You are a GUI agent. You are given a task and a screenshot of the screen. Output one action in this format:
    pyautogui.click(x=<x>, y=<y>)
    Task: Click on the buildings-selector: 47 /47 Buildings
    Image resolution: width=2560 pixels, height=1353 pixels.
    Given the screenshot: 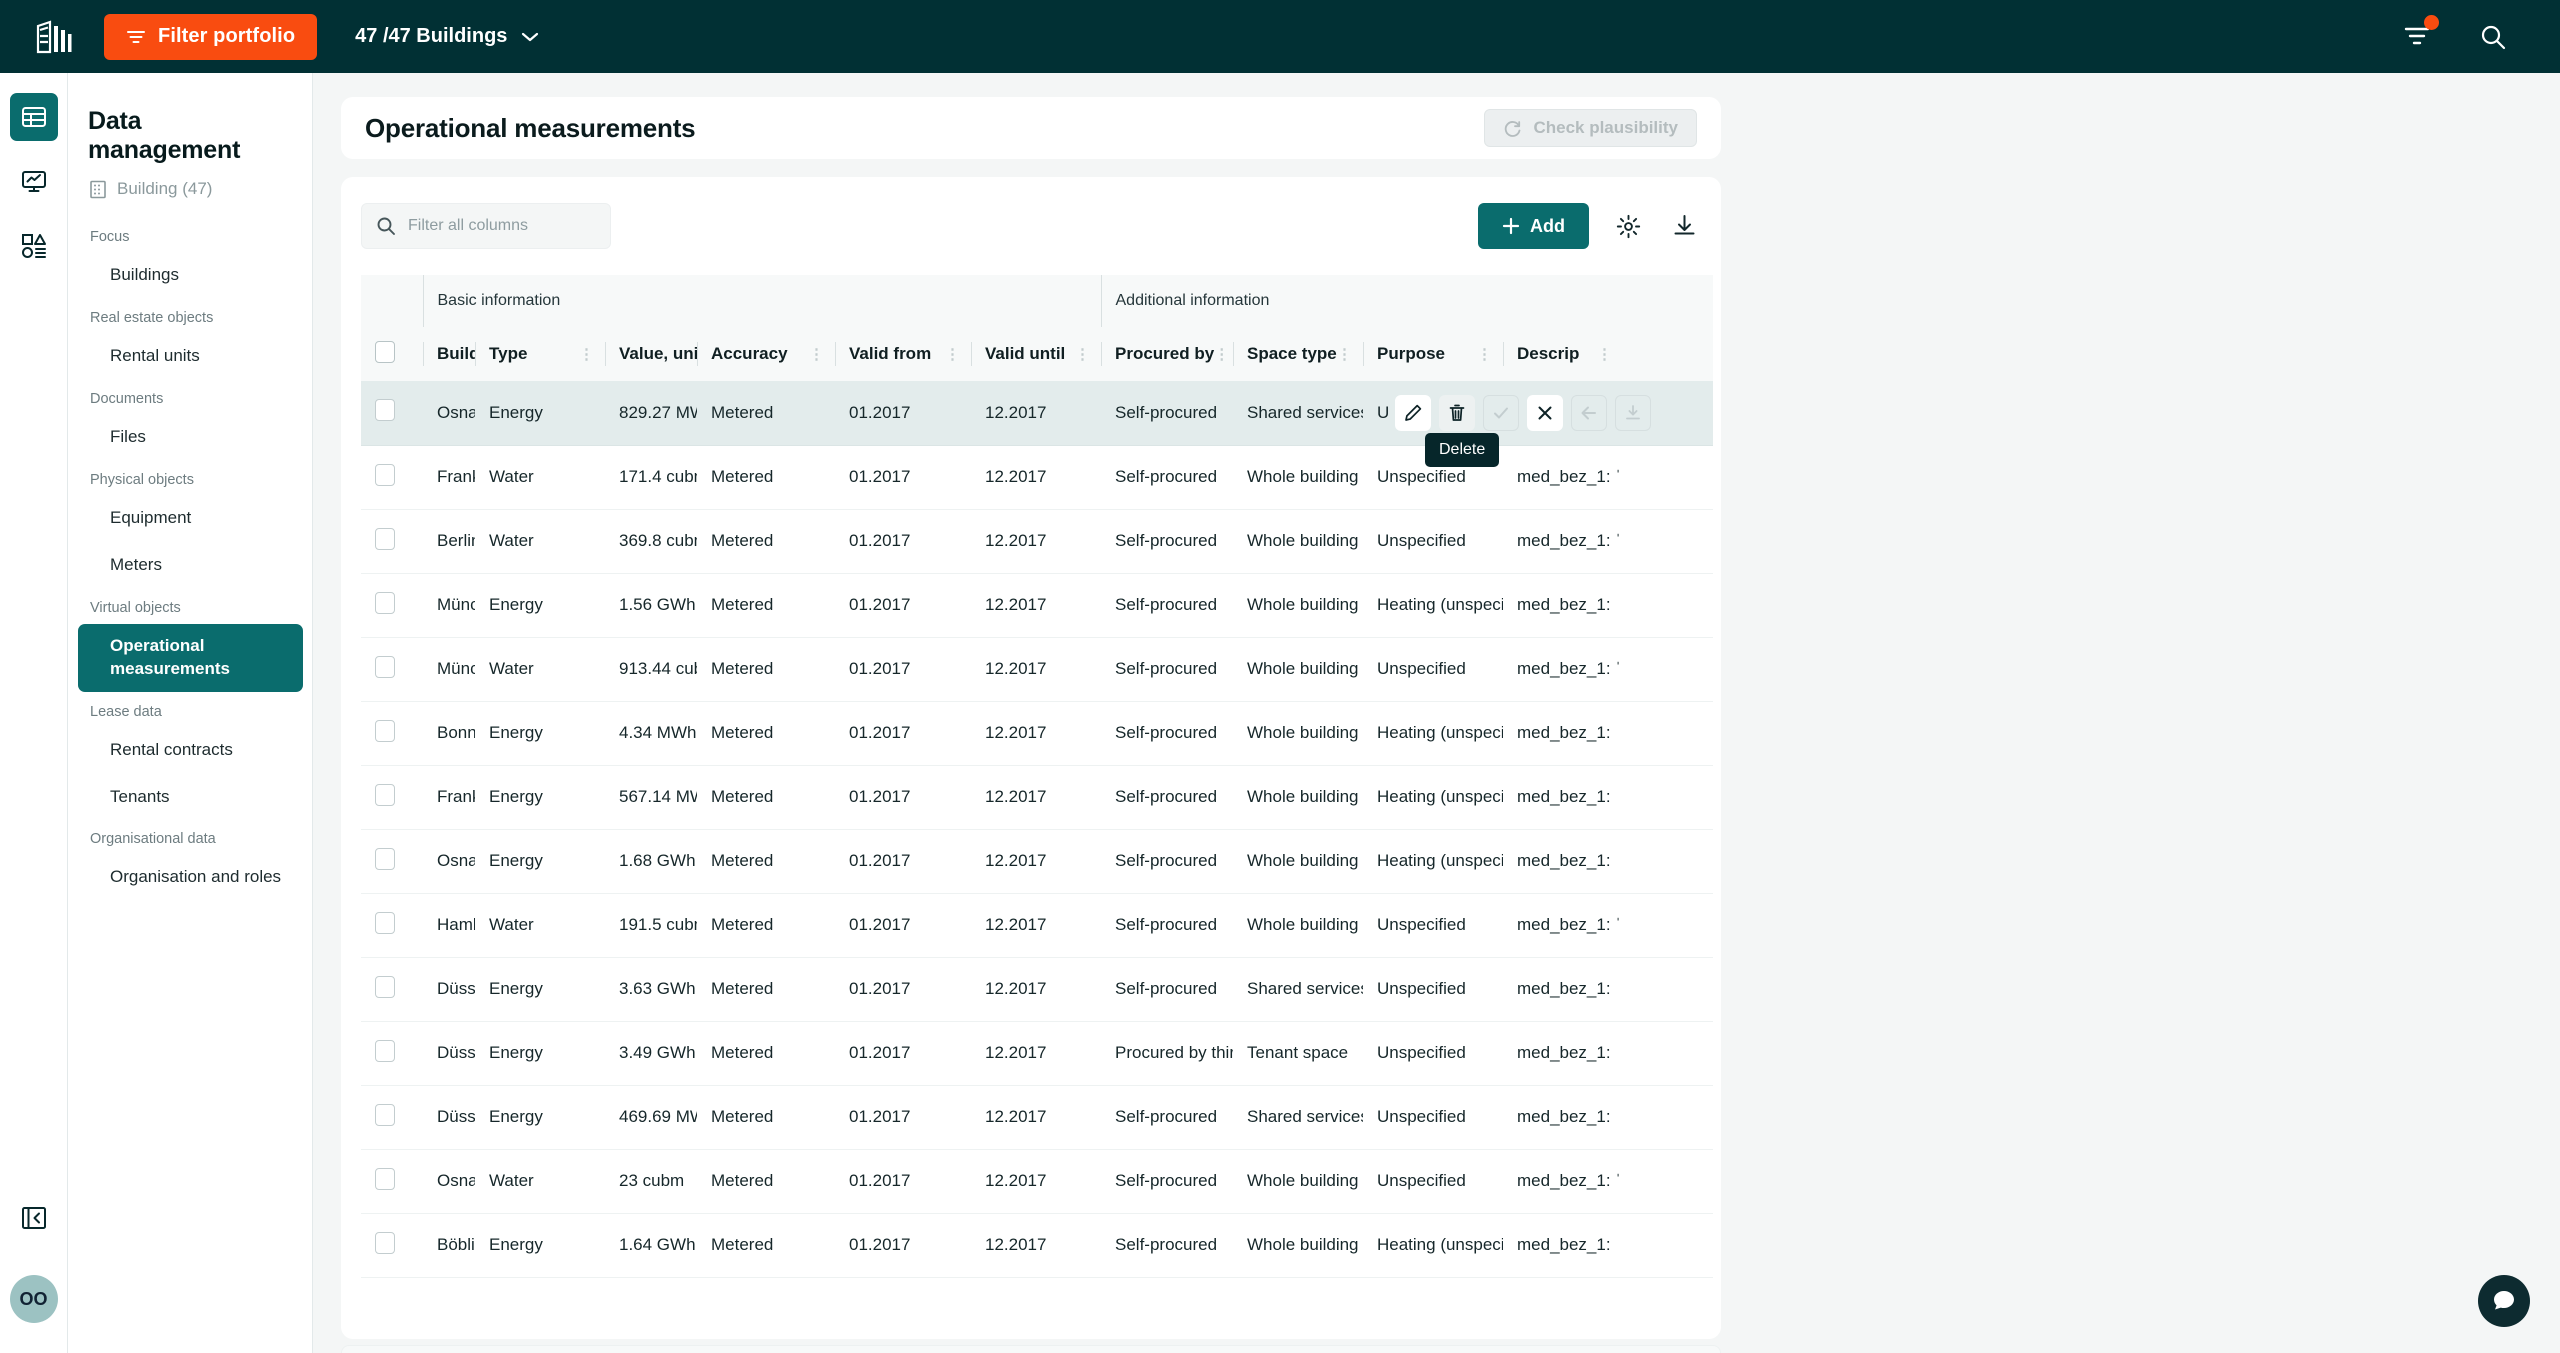 What is the action you would take?
    pyautogui.click(x=447, y=36)
    